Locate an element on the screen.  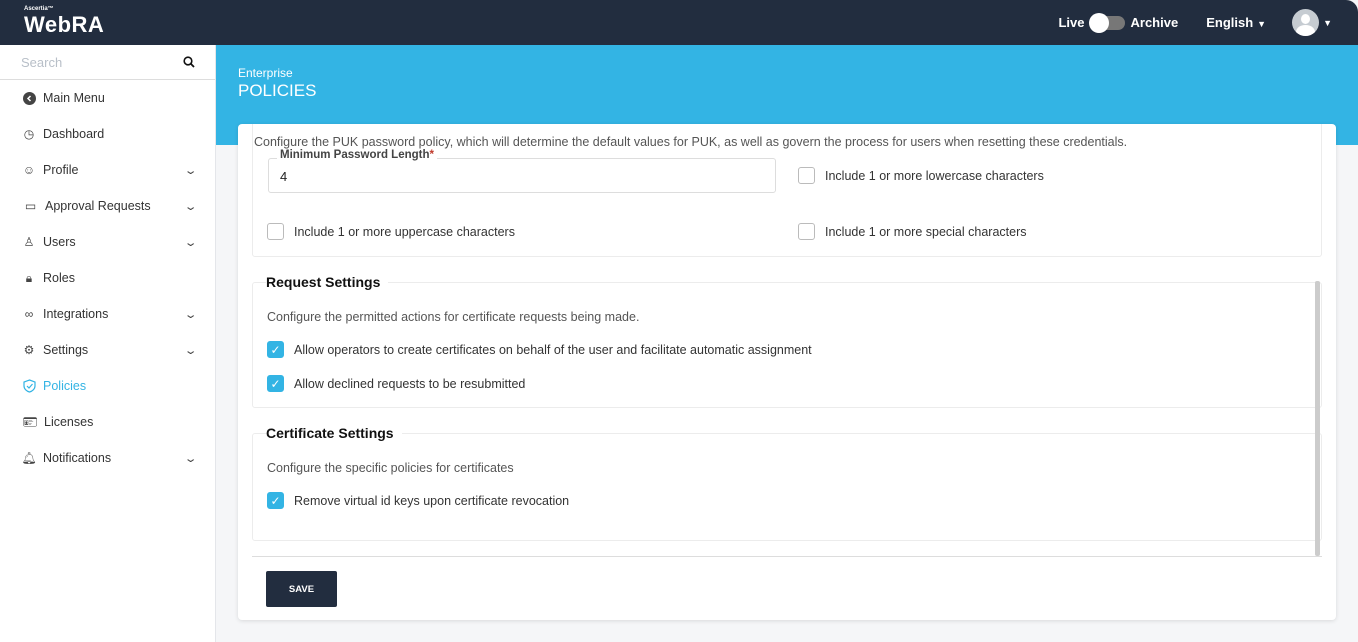
divider is located at coordinates (787, 556).